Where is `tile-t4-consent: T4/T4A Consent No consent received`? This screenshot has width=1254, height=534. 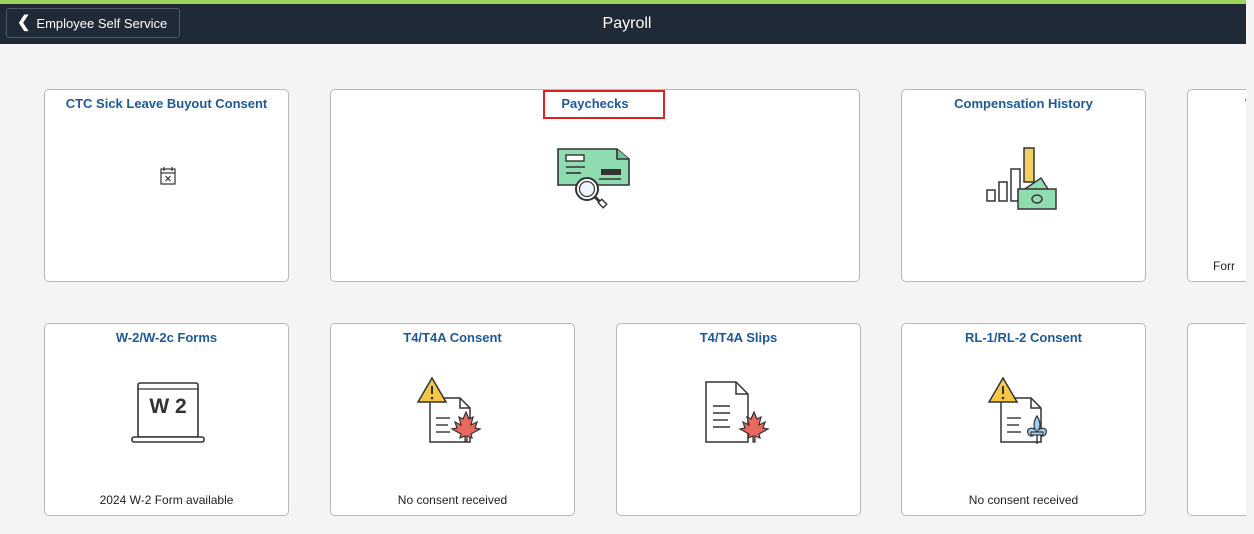 tile-t4-consent: T4/T4A Consent No consent received is located at coordinates (452, 419).